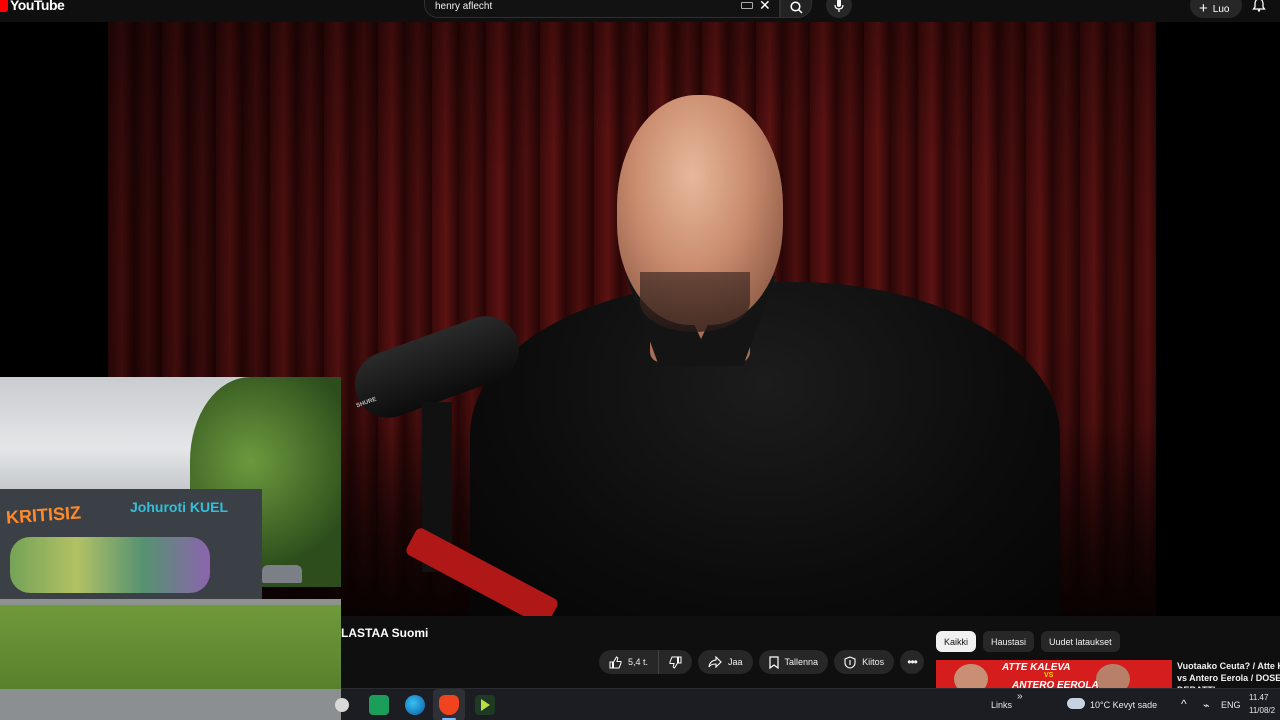 This screenshot has width=1280, height=720. I want to click on action-bar: 5,4 t. Jaa Tallenna Kiitos •••, so click(762, 662).